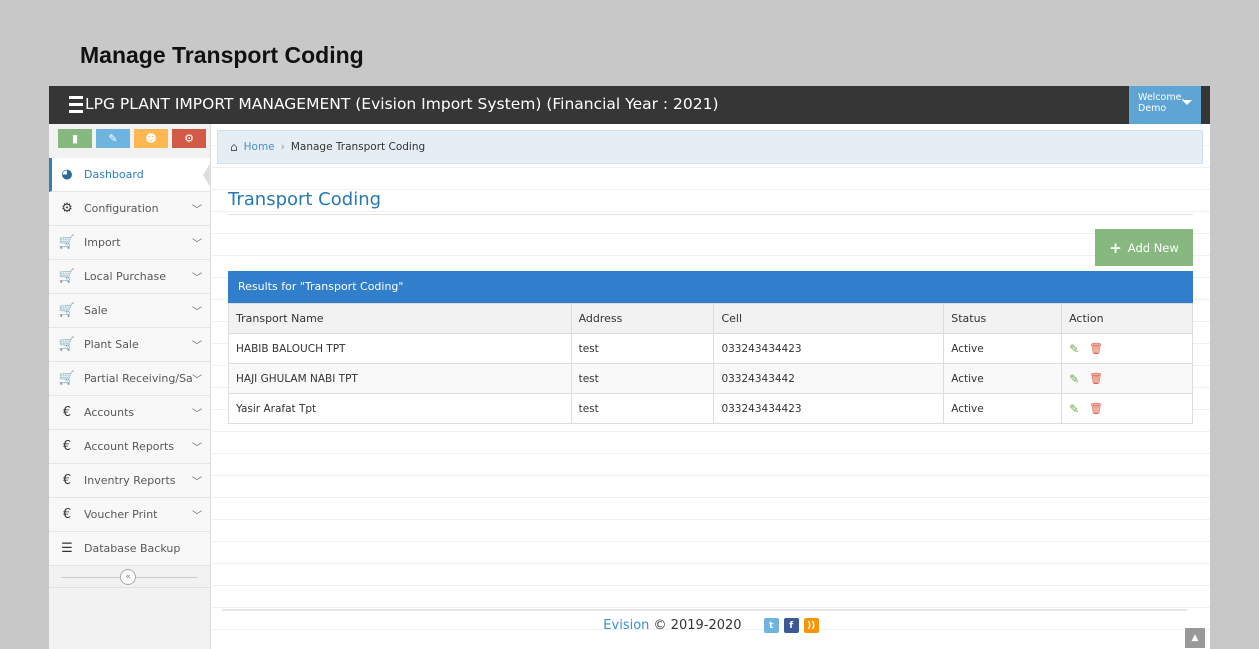 The height and width of the screenshot is (649, 1259). Describe the element at coordinates (400, 408) in the screenshot. I see `cell-transport-name: Yasir Arafat Tpt` at that location.